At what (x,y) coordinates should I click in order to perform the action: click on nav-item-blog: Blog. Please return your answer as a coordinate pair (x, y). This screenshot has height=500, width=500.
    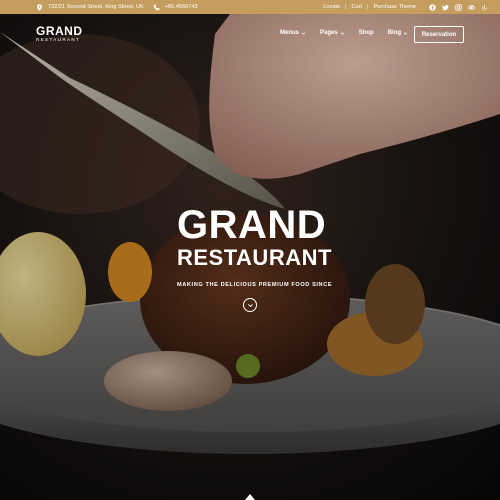
    Looking at the image, I should click on (398, 33).